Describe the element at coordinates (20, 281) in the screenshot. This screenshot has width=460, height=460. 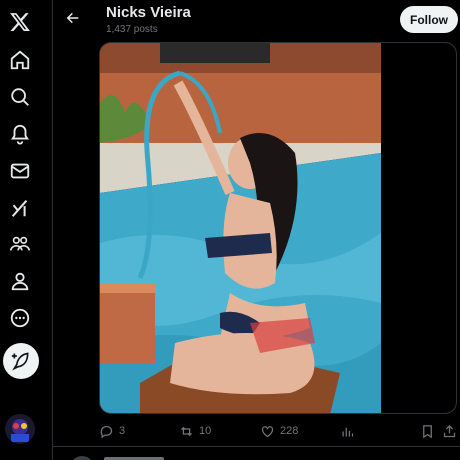
I see `profile-icon` at that location.